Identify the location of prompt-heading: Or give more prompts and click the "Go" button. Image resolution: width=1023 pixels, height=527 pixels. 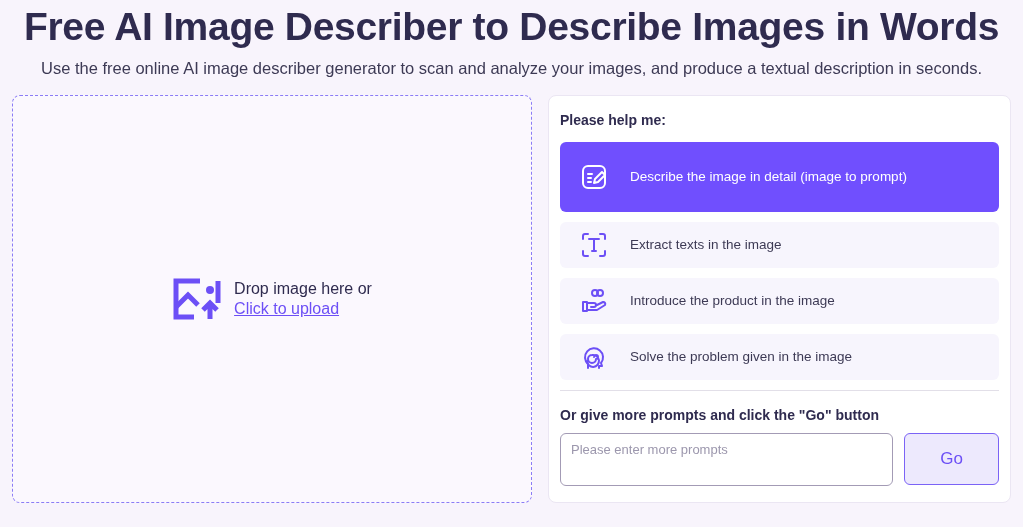
(720, 415).